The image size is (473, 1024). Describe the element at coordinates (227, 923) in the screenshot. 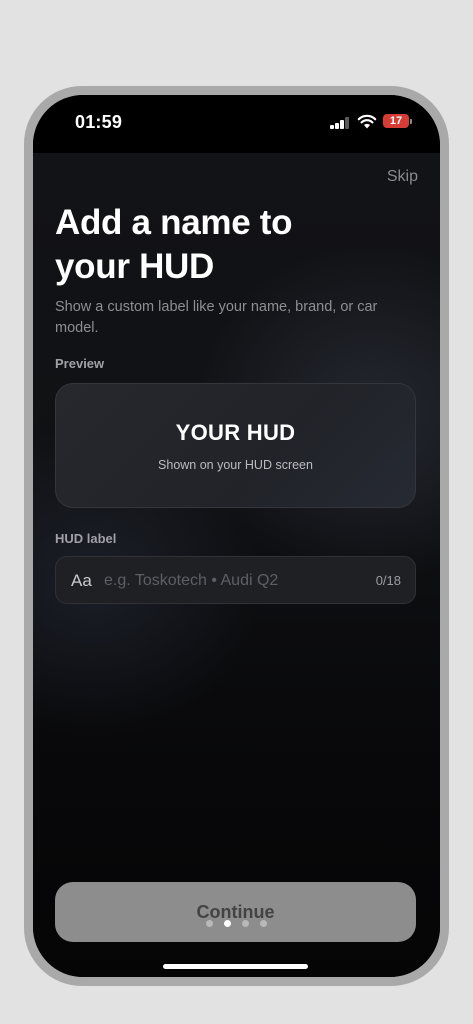

I see `page-dot-active` at that location.